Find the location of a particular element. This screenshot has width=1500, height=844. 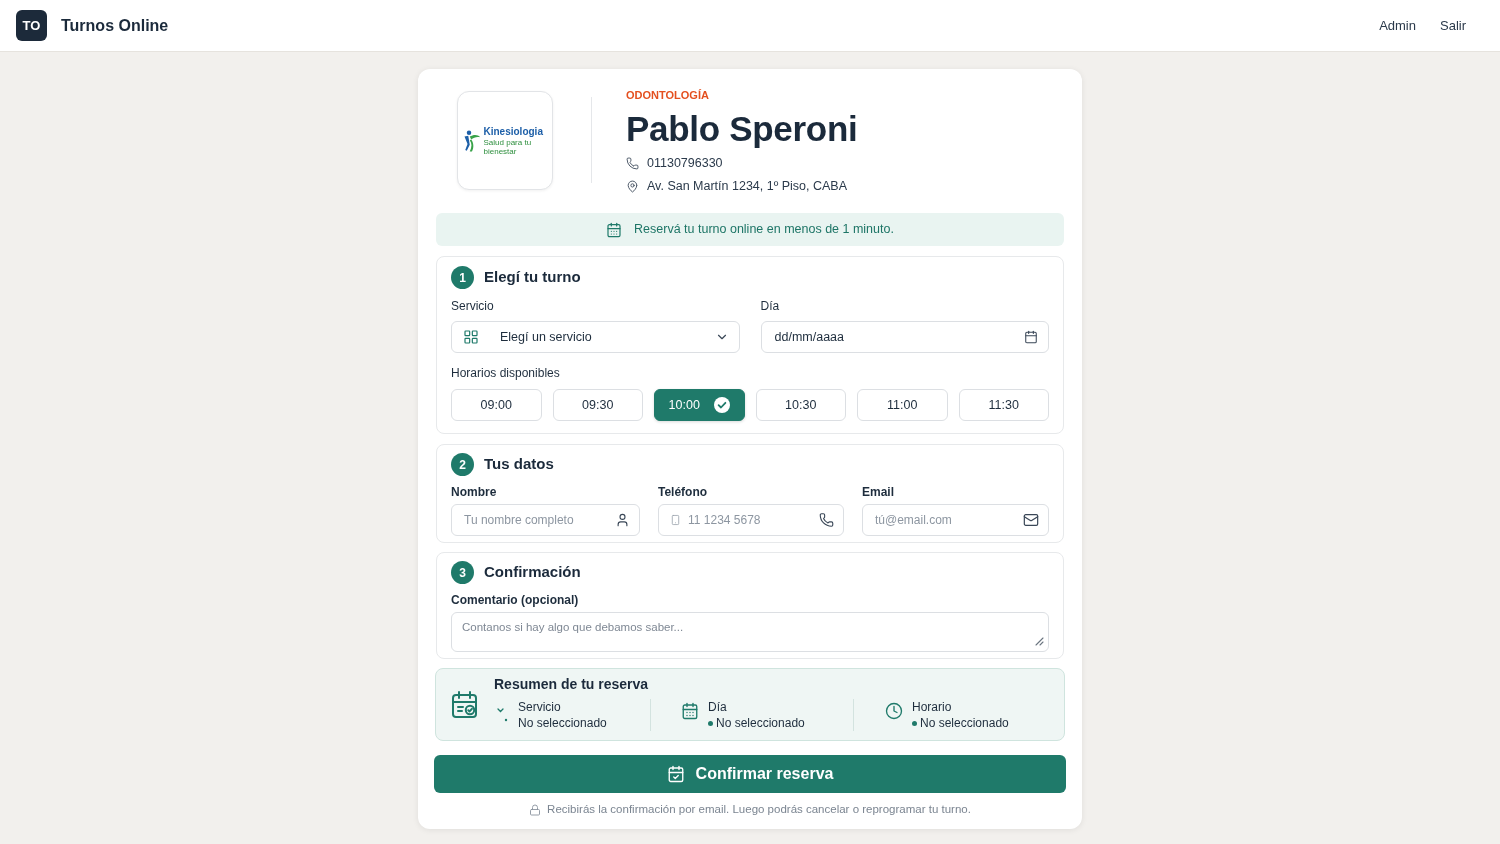

specialty-label: ODONTOLOGÍA is located at coordinates (668, 95).